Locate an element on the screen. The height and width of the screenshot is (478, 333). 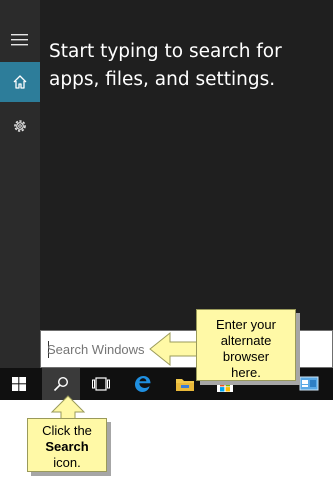
taskbar-edge-button is located at coordinates (143, 384).